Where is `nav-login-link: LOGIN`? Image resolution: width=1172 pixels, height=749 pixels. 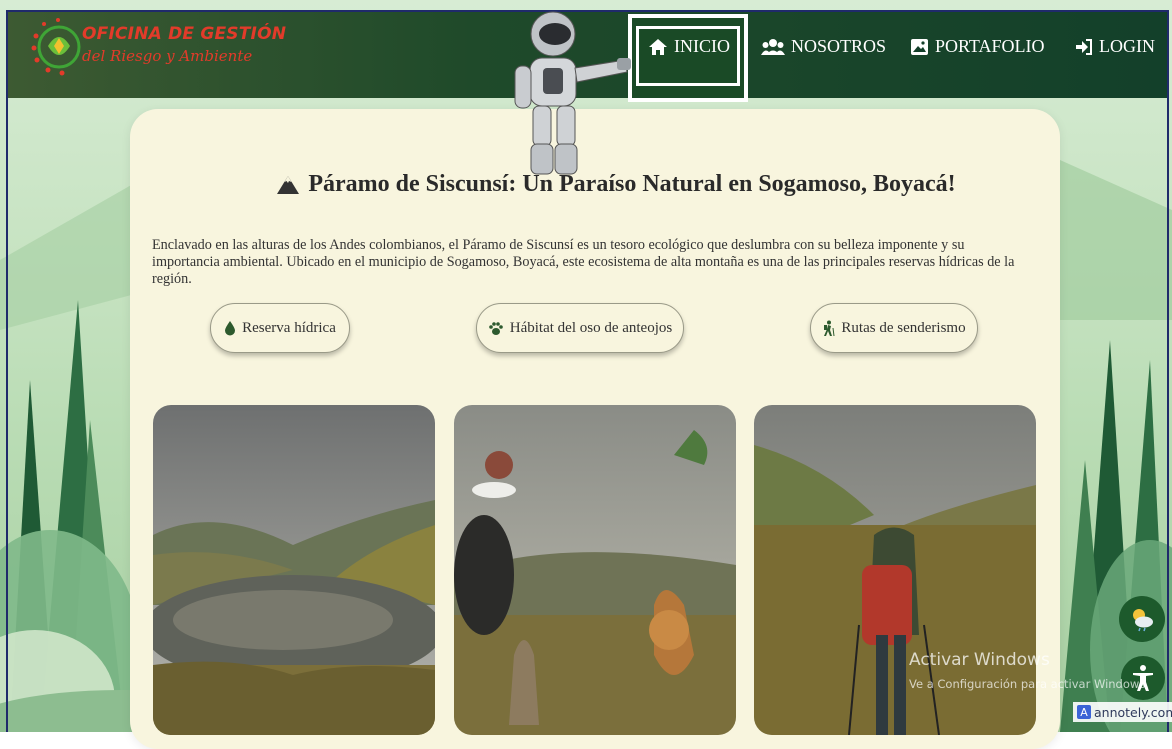 nav-login-link: LOGIN is located at coordinates (1115, 46).